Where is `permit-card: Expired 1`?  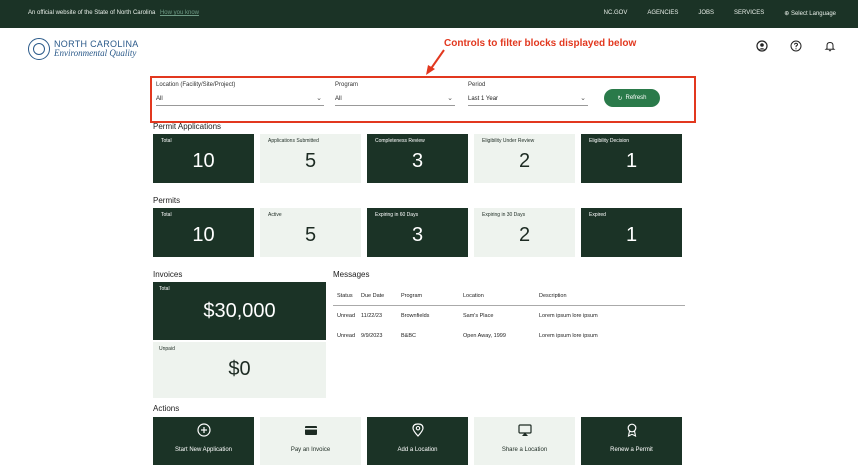 permit-card: Expired 1 is located at coordinates (631, 232).